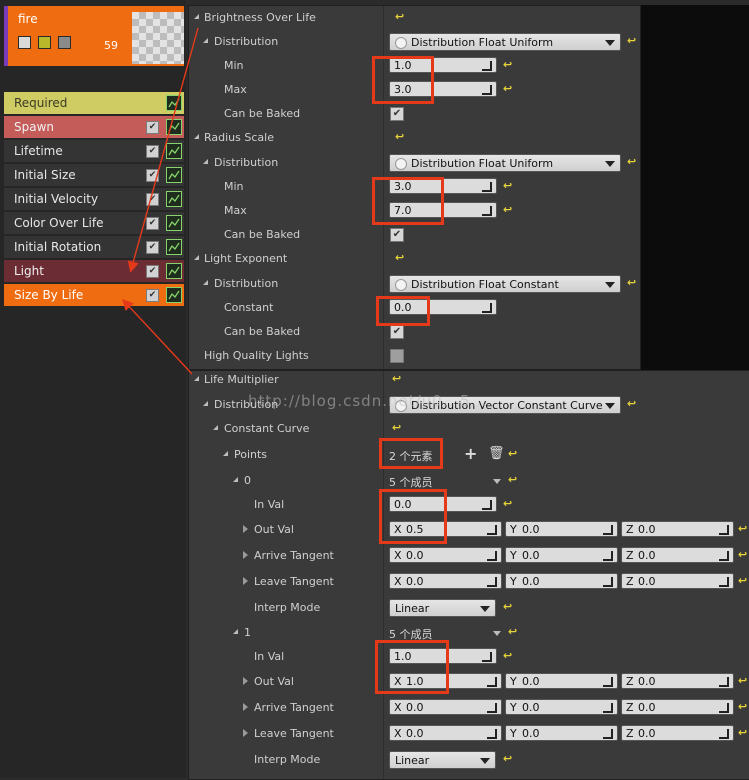  I want to click on brightness-can-be-baked-checkbox: ✔, so click(397, 114).